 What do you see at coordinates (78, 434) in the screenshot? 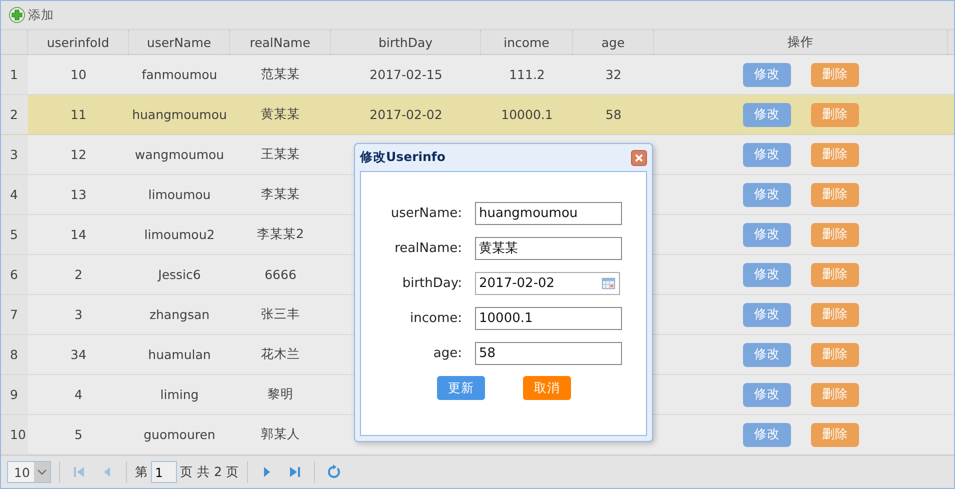
I see `table-cell: 5` at bounding box center [78, 434].